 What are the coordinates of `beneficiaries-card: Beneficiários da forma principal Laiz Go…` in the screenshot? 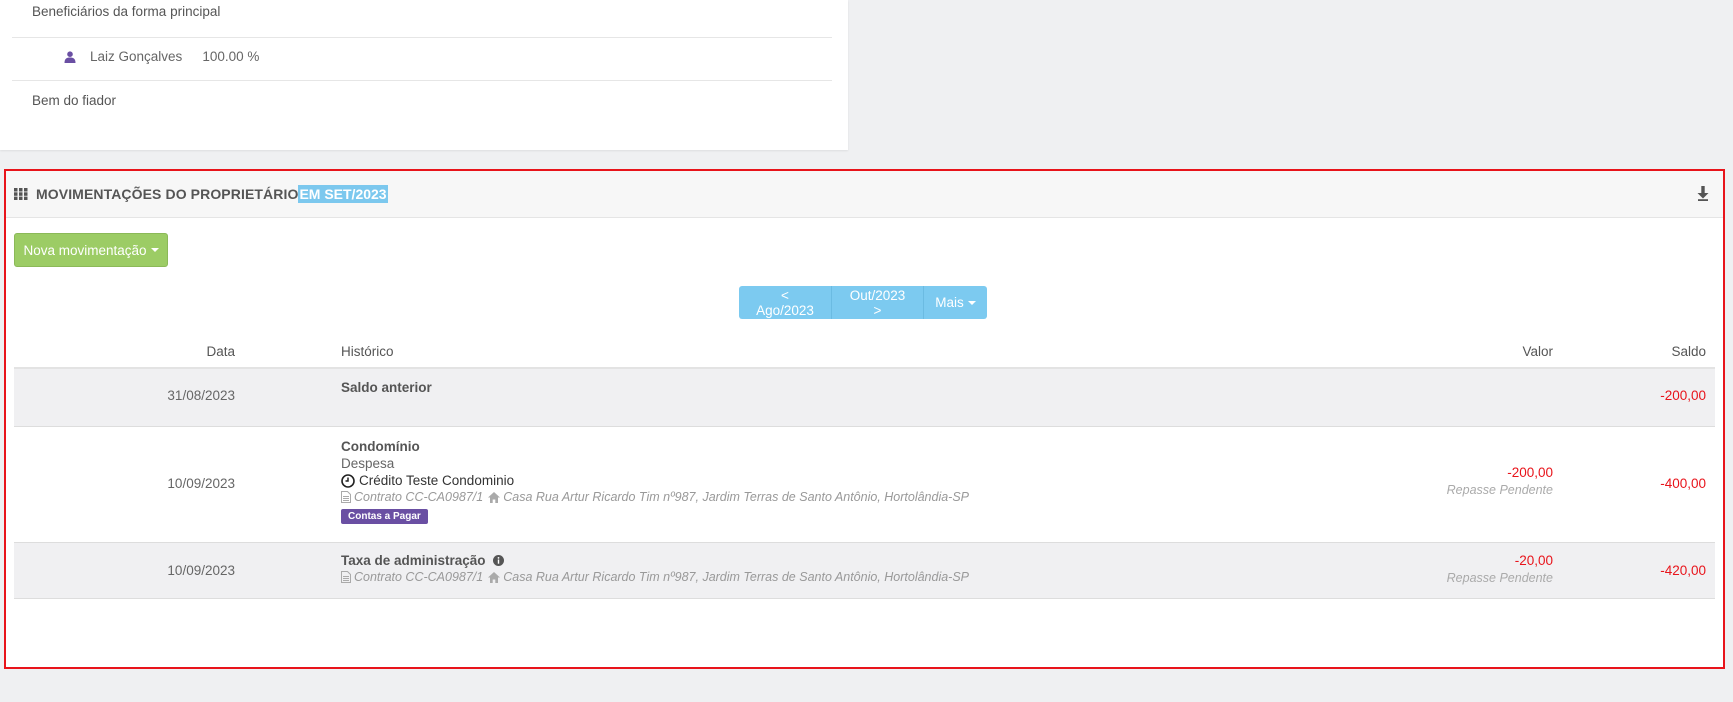 It's located at (424, 75).